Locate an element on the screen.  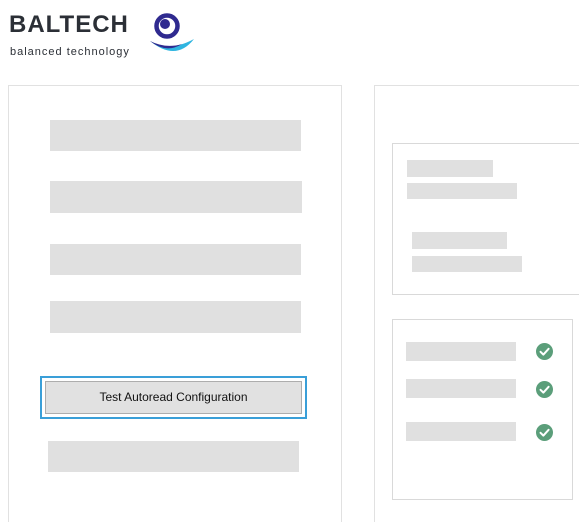
baltech-logo-mark-icon is located at coordinates (172, 32).